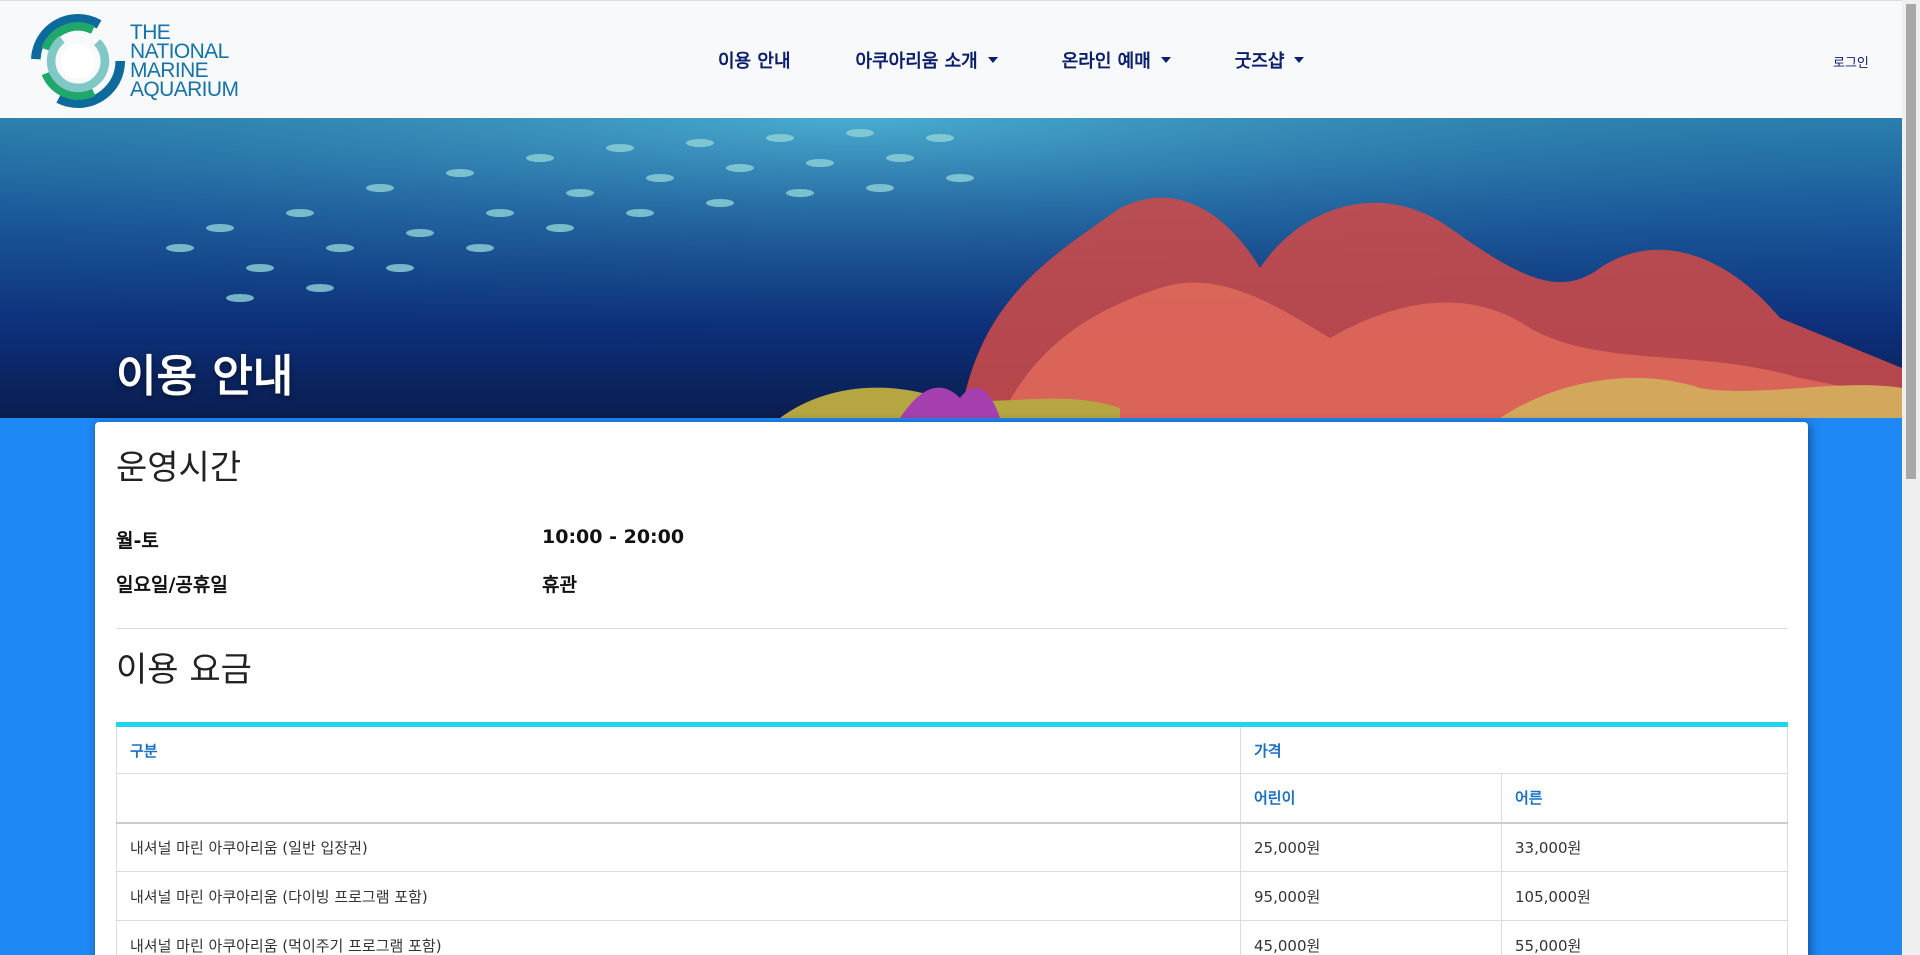 This screenshot has height=955, width=1920. I want to click on nav-item-aquarium-intro: 아쿠아리움 소개, so click(927, 60).